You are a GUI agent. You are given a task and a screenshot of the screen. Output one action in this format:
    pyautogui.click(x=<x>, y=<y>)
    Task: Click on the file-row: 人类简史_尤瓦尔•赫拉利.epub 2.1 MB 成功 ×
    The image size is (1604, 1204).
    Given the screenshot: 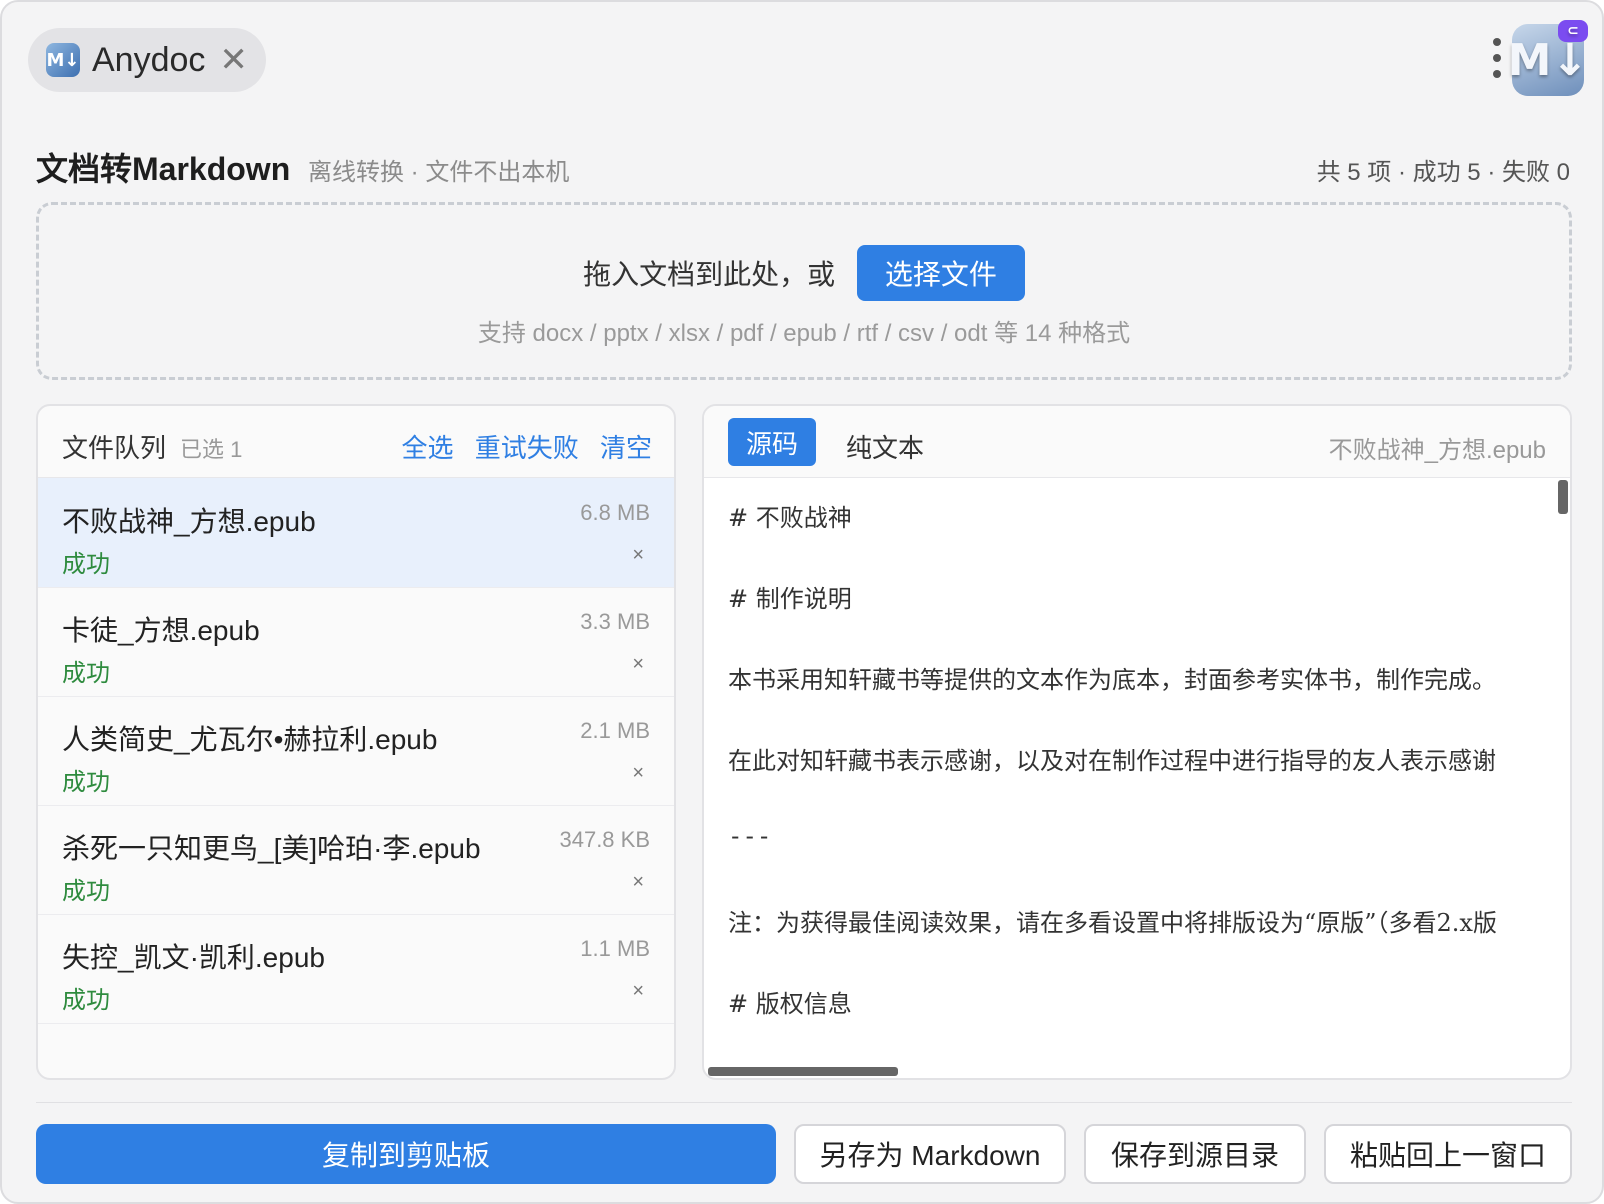 What is the action you would take?
    pyautogui.click(x=356, y=751)
    